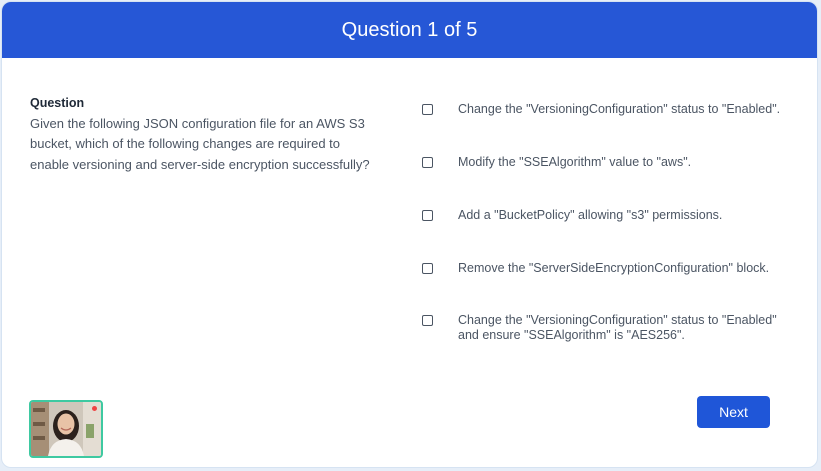 The height and width of the screenshot is (471, 821). What do you see at coordinates (94, 408) in the screenshot?
I see `recording-indicator-icon` at bounding box center [94, 408].